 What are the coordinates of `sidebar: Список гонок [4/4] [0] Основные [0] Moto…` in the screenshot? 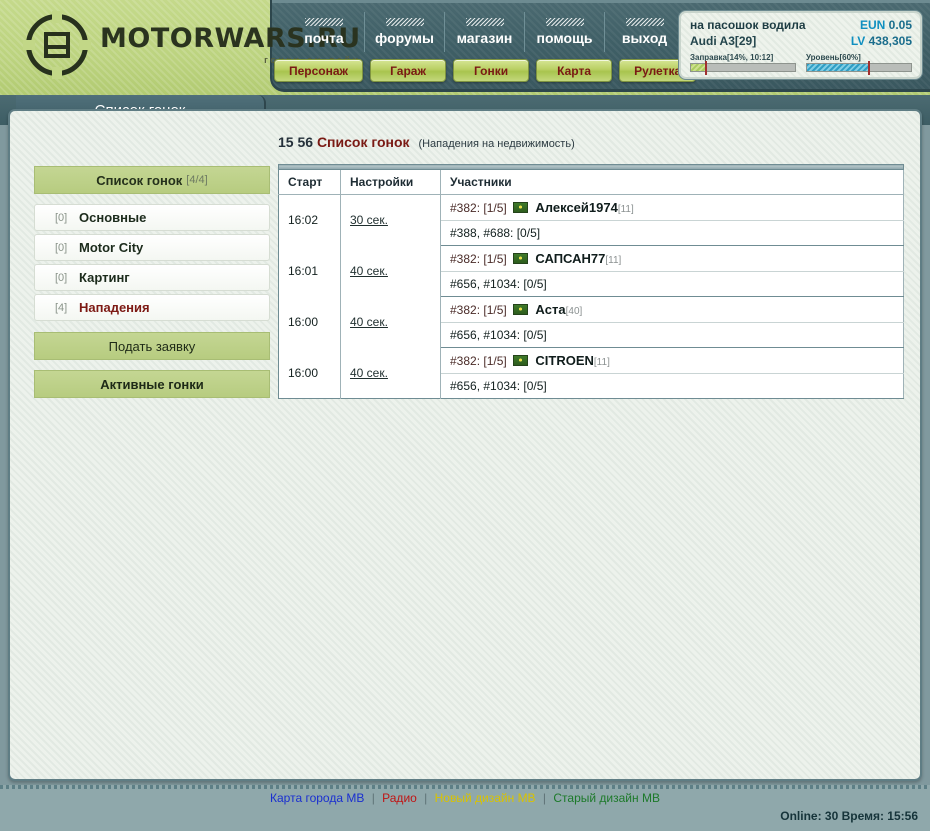 It's located at (152, 282).